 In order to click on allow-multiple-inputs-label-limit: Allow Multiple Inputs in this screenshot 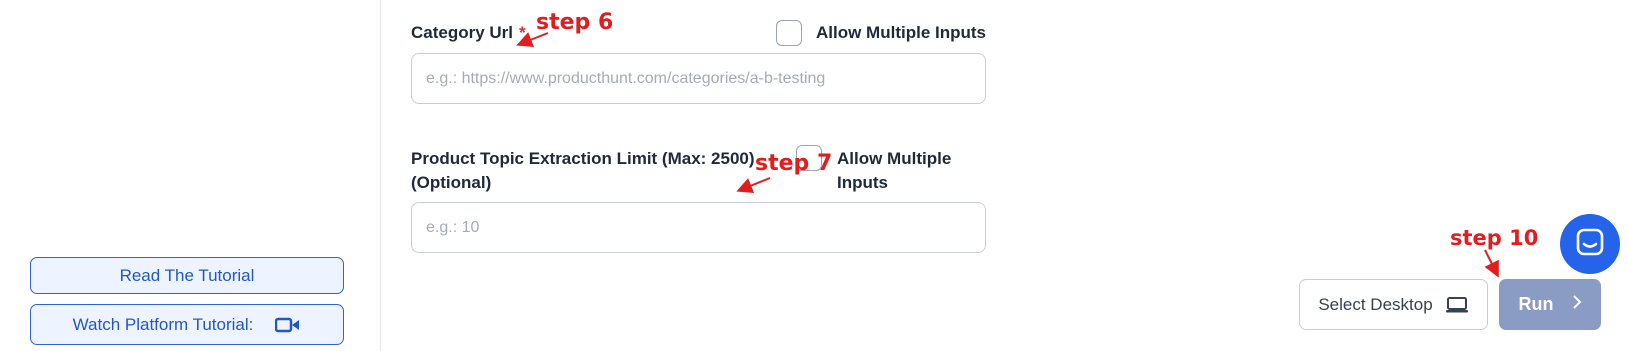, I will do `click(894, 170)`.